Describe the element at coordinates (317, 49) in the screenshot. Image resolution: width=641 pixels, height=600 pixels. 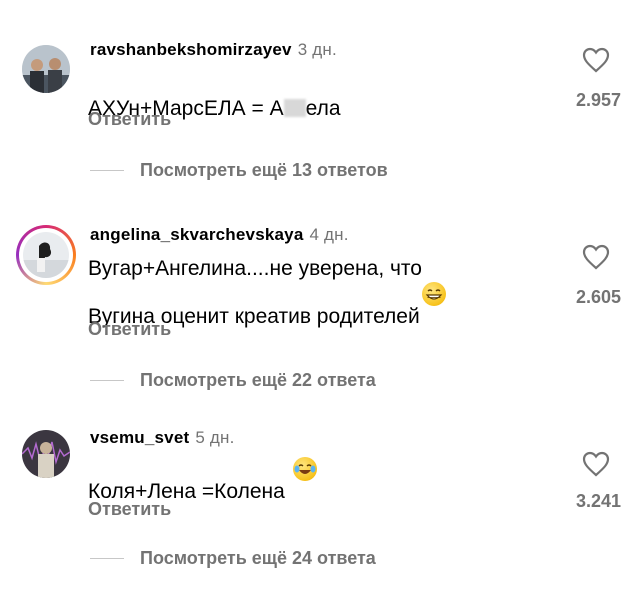
I see `timestamp: 3 дн.` at that location.